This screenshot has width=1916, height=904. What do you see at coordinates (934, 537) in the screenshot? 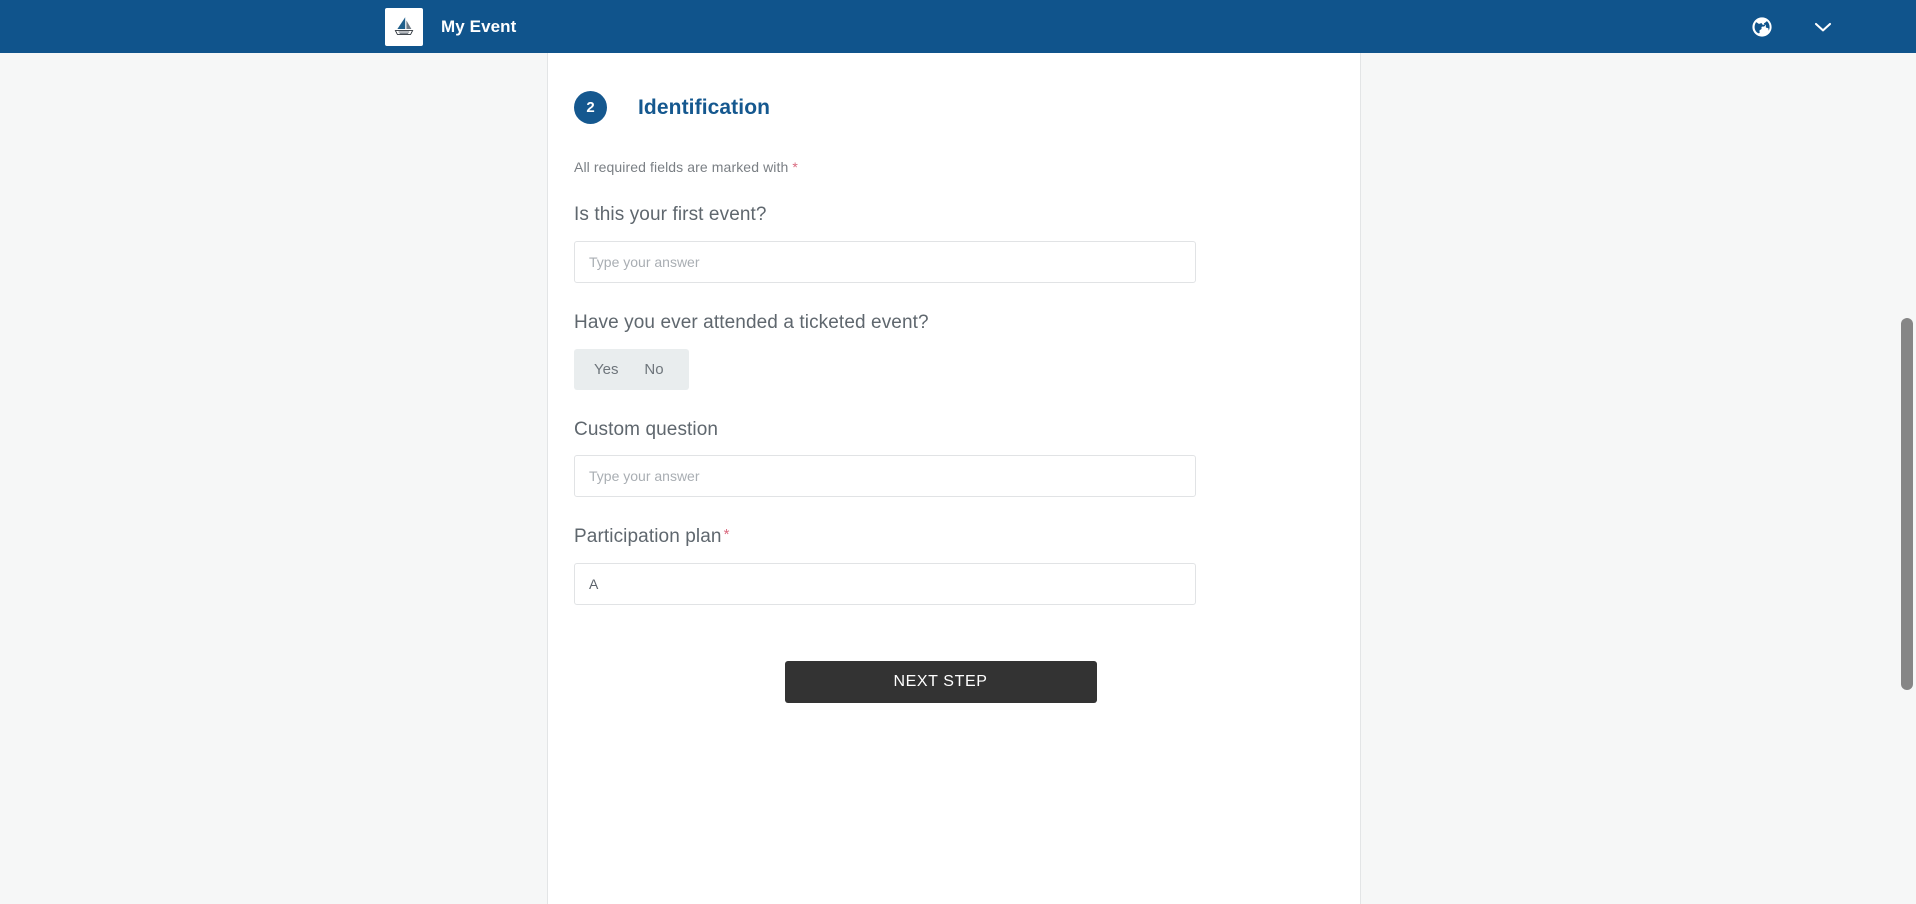
I see `field-label: Participation plan *` at bounding box center [934, 537].